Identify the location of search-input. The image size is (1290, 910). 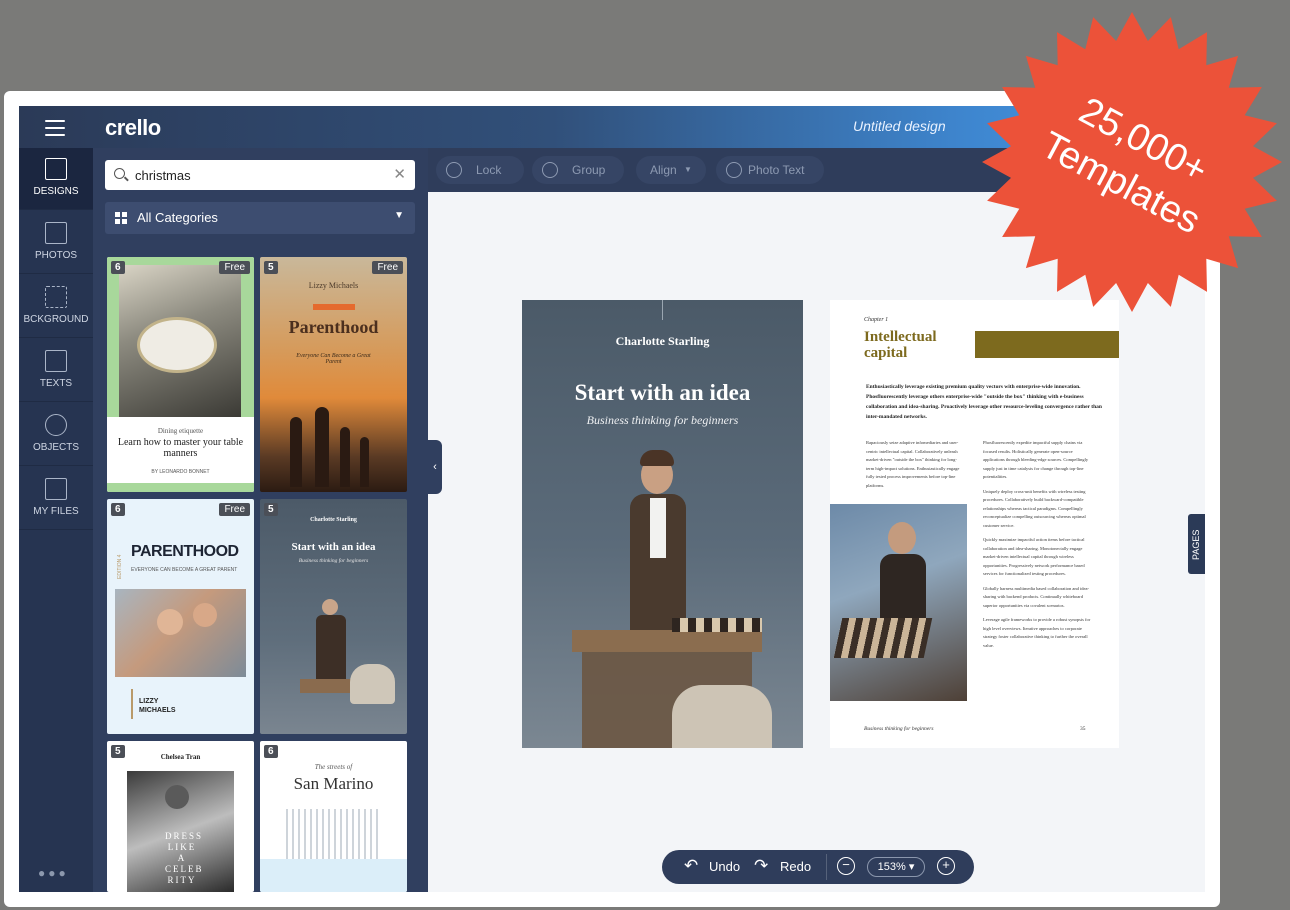
(260, 175).